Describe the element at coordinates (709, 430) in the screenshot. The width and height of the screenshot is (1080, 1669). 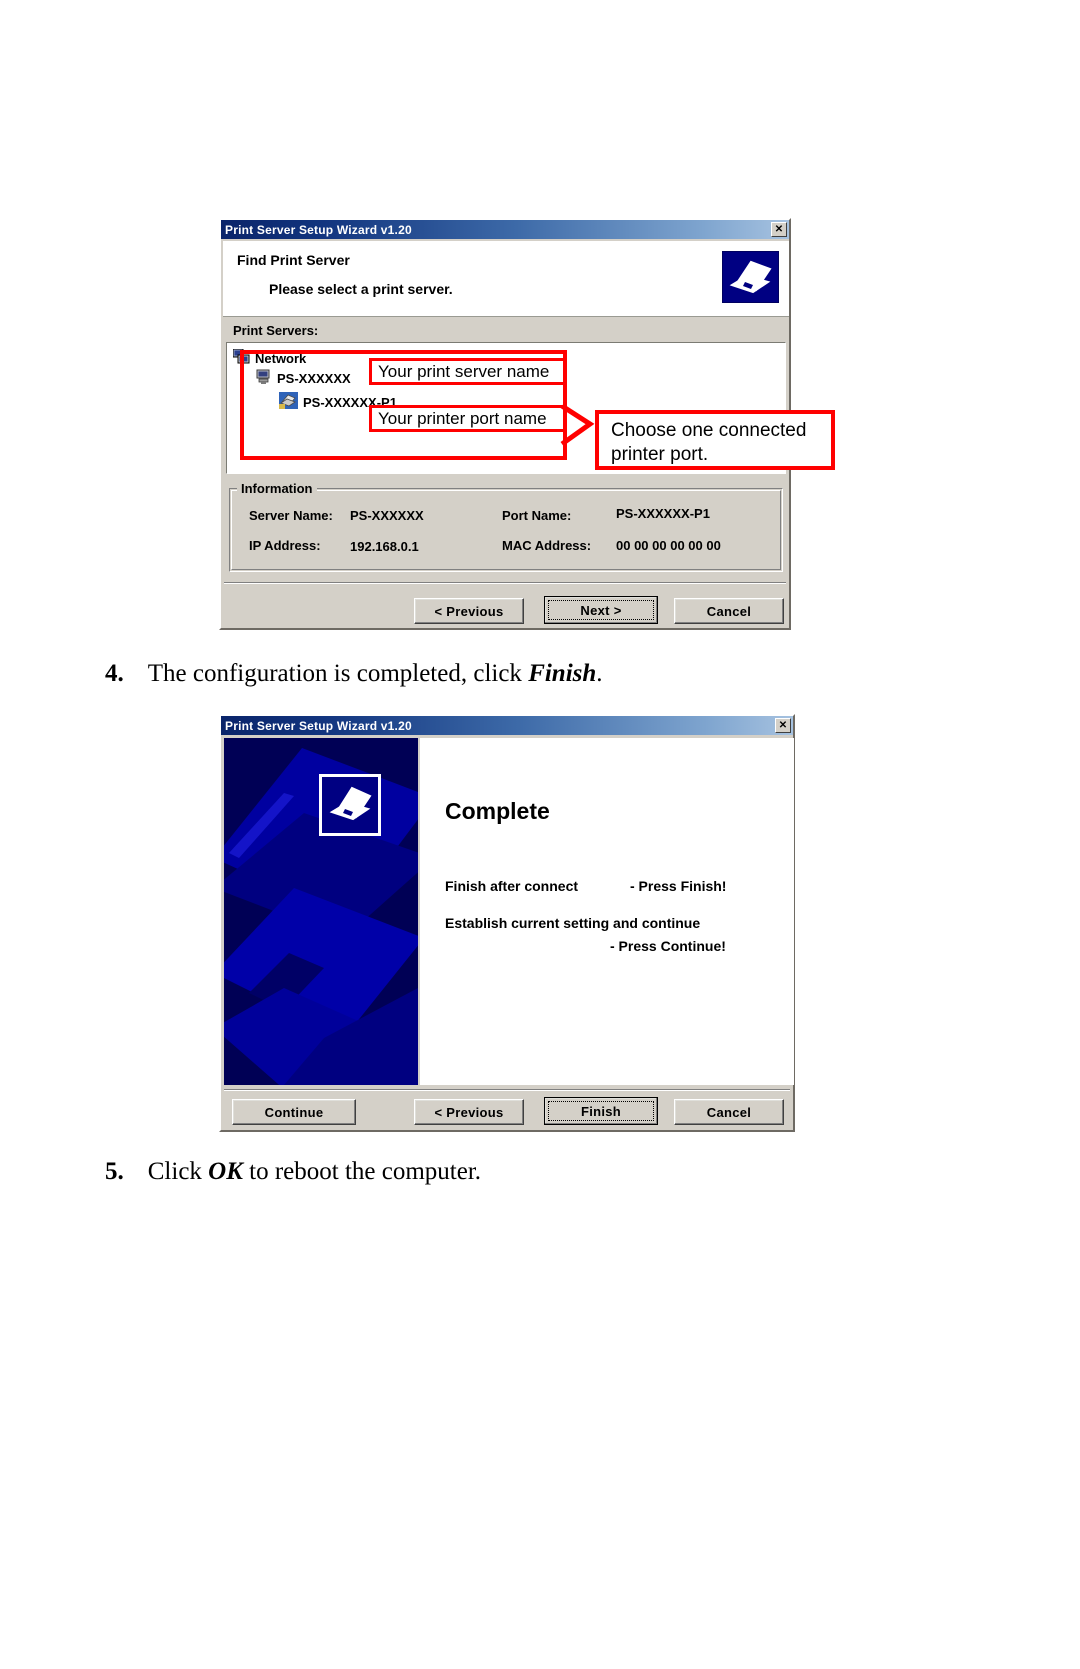
I see `annotation-choose-port-line1: Choose one connected` at that location.